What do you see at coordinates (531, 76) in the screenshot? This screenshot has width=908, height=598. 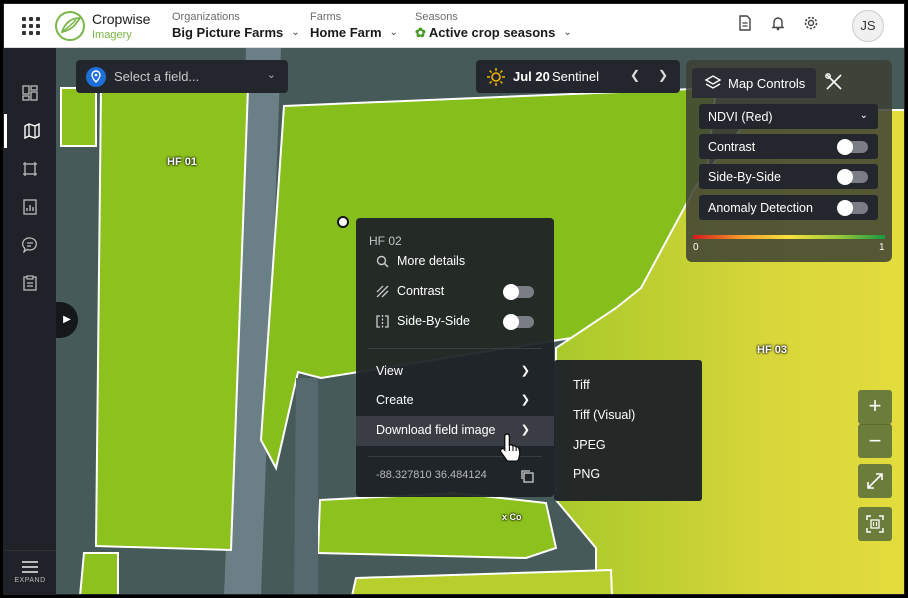 I see `imagery-date: Jul 20` at bounding box center [531, 76].